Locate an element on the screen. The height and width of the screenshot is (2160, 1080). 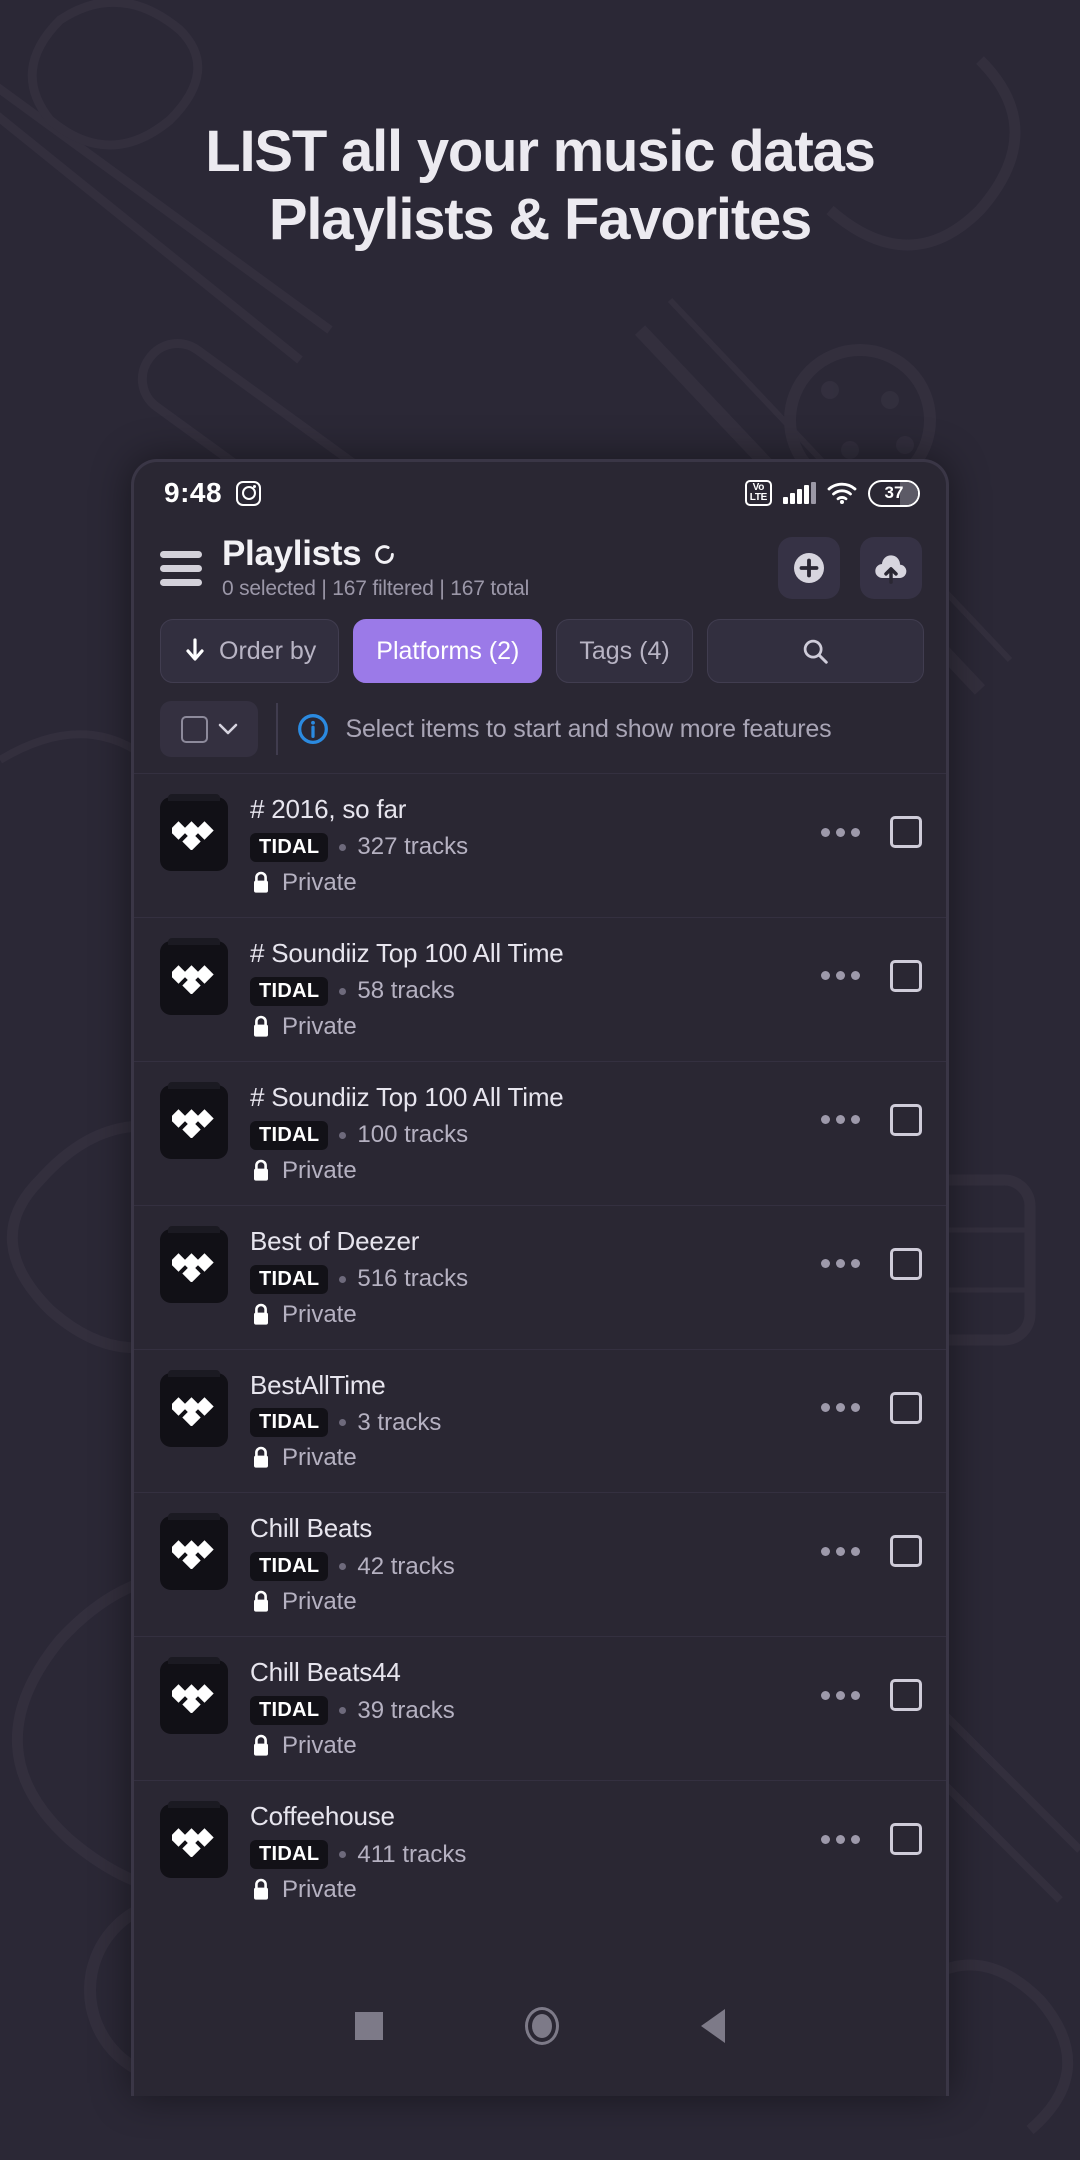
playlist-meta: TIDAL 100 tracks is located at coordinates (524, 1135).